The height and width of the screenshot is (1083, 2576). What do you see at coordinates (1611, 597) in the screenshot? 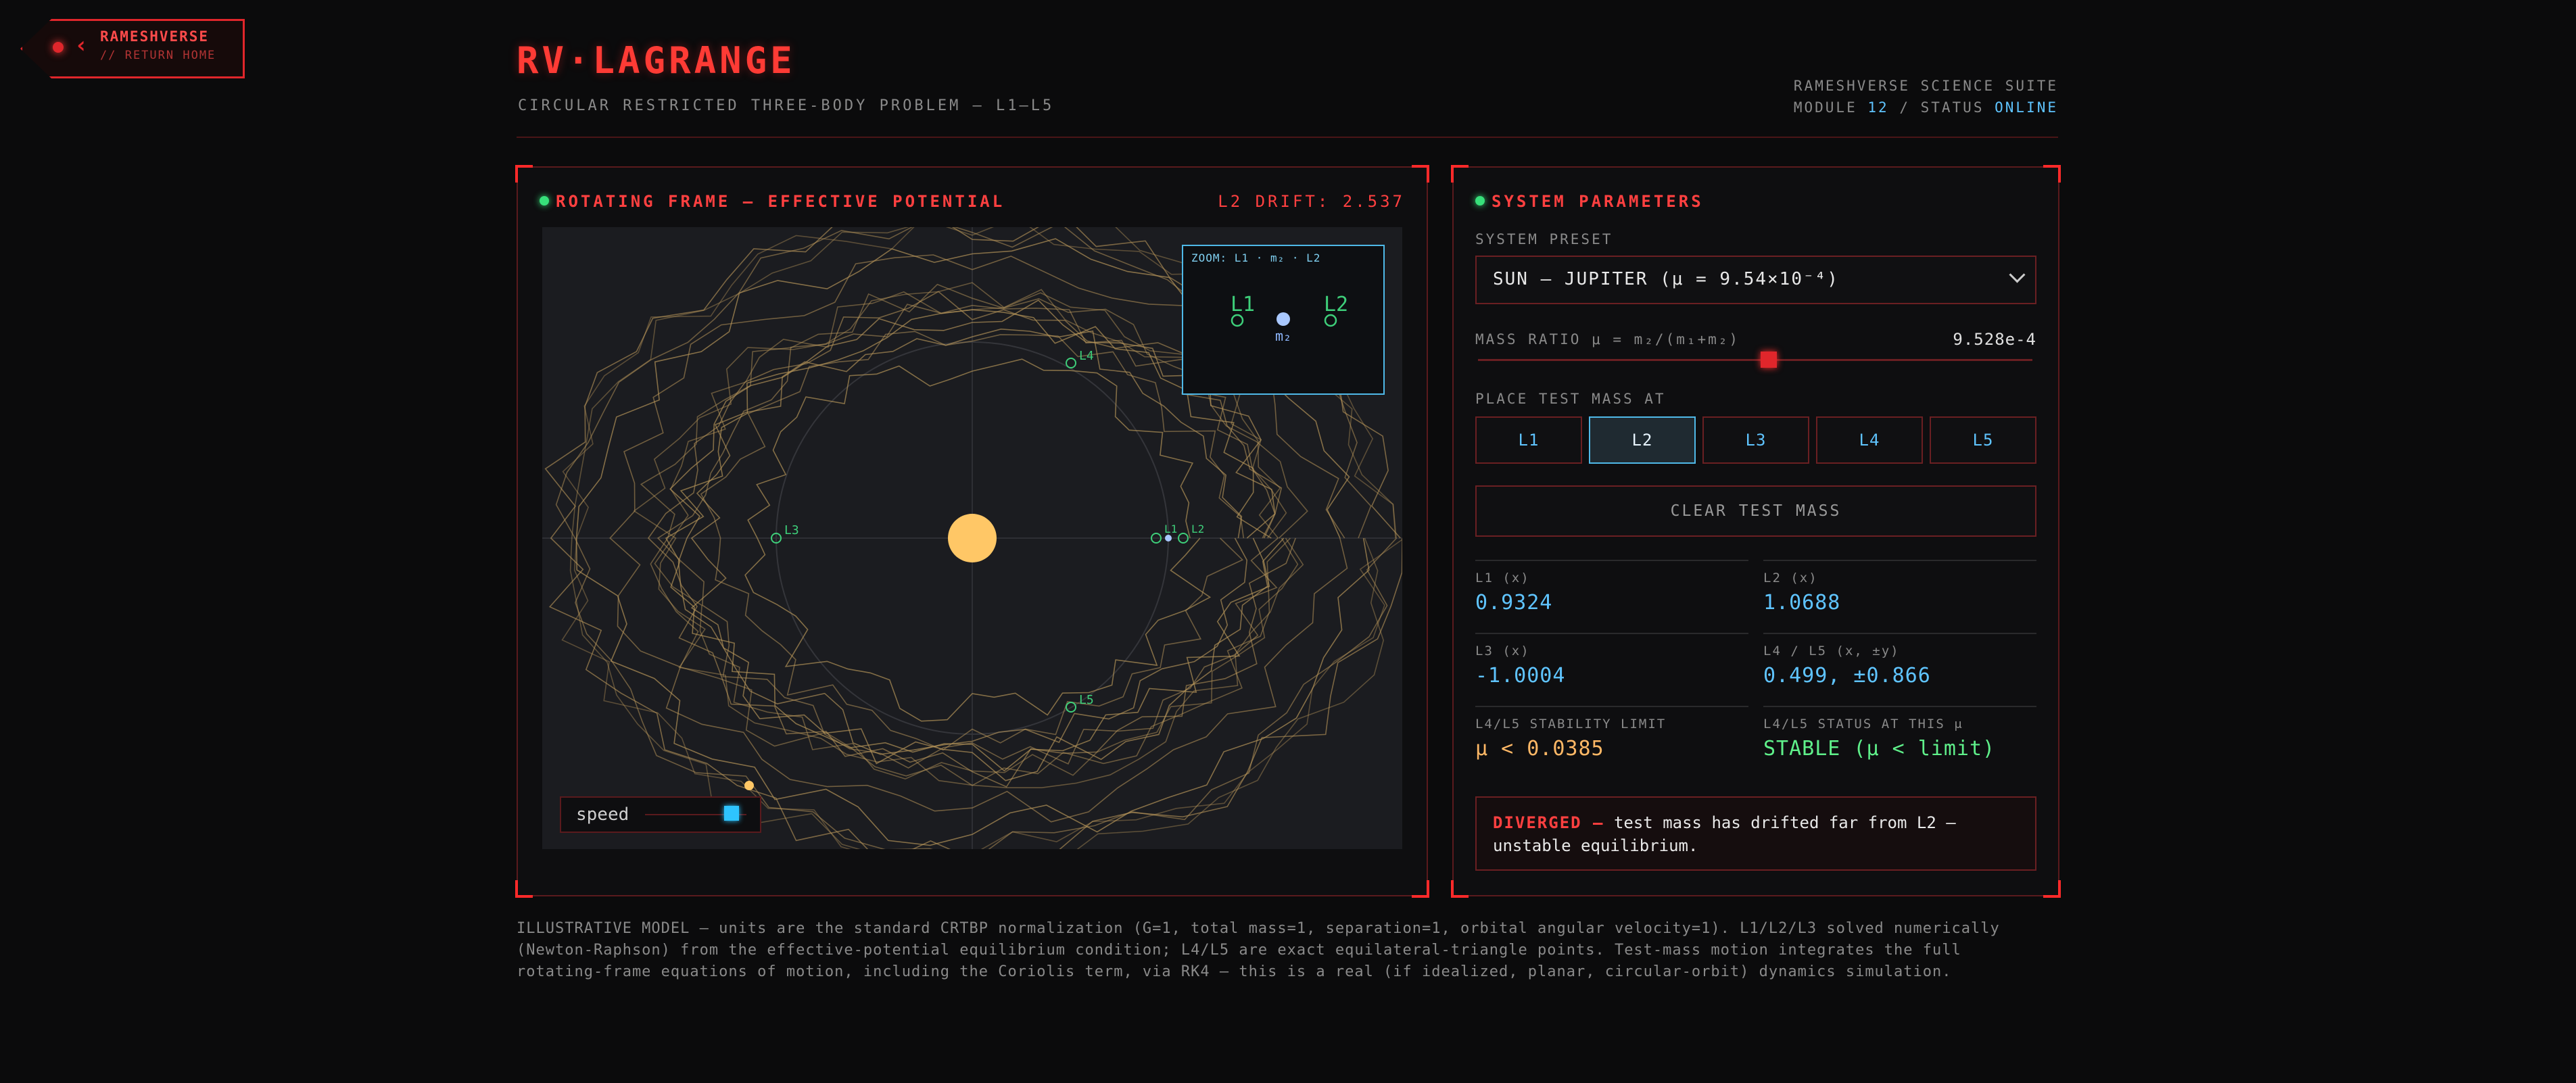
I see `readout-l1: L1 (x) 0.9324` at bounding box center [1611, 597].